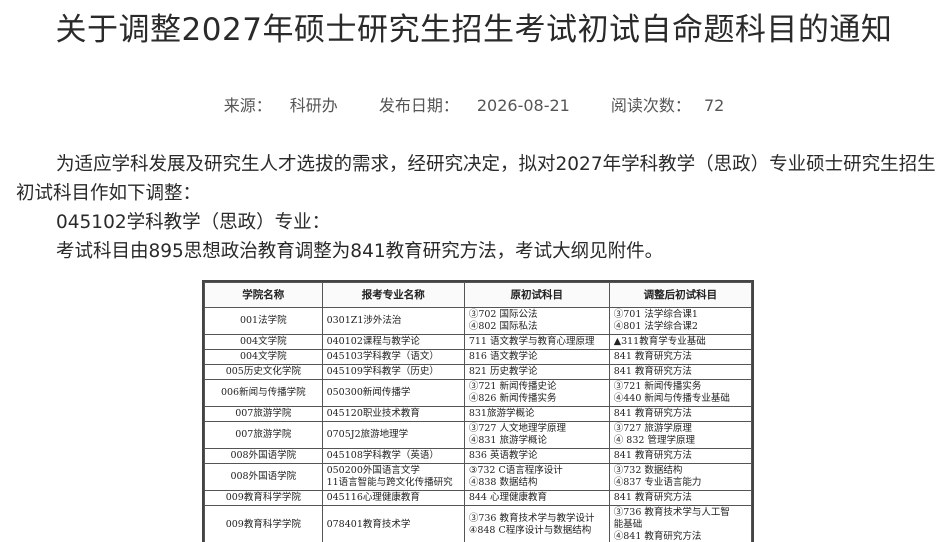  I want to click on page-title: 关于调整2027年硕士研究生招生考试初试自命题科目的通知, so click(474, 30).